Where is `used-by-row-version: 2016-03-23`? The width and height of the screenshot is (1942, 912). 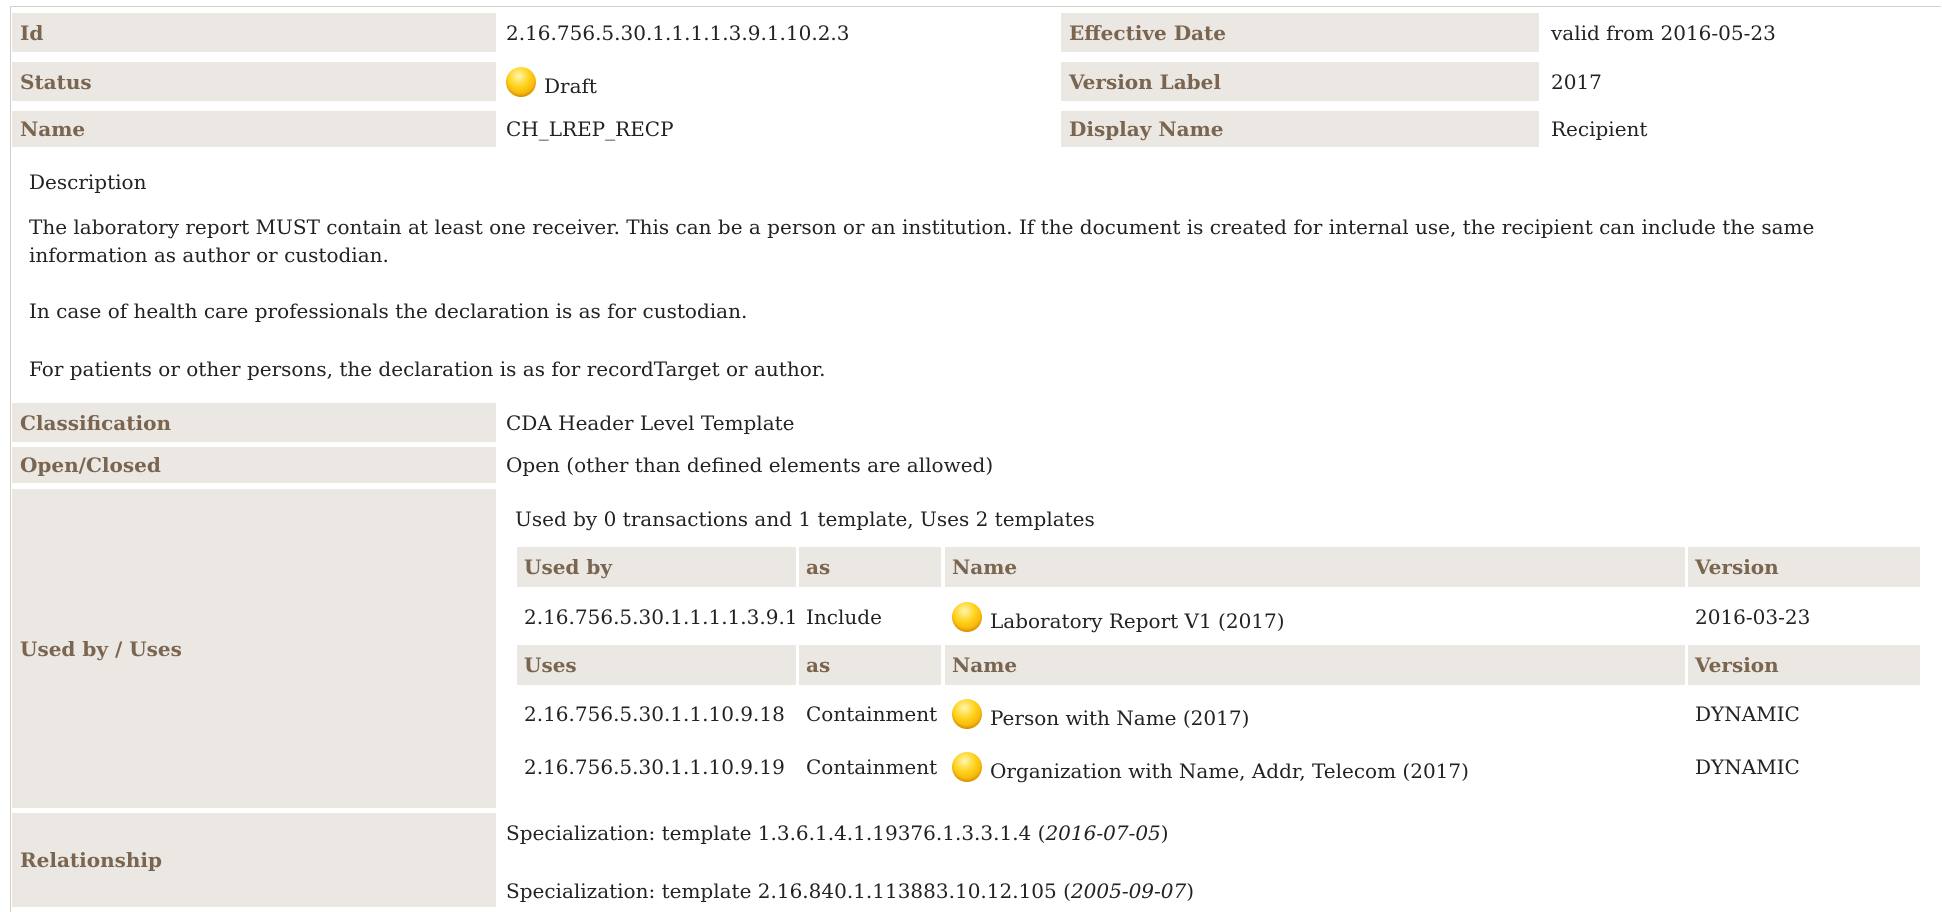
used-by-row-version: 2016-03-23 is located at coordinates (1753, 617).